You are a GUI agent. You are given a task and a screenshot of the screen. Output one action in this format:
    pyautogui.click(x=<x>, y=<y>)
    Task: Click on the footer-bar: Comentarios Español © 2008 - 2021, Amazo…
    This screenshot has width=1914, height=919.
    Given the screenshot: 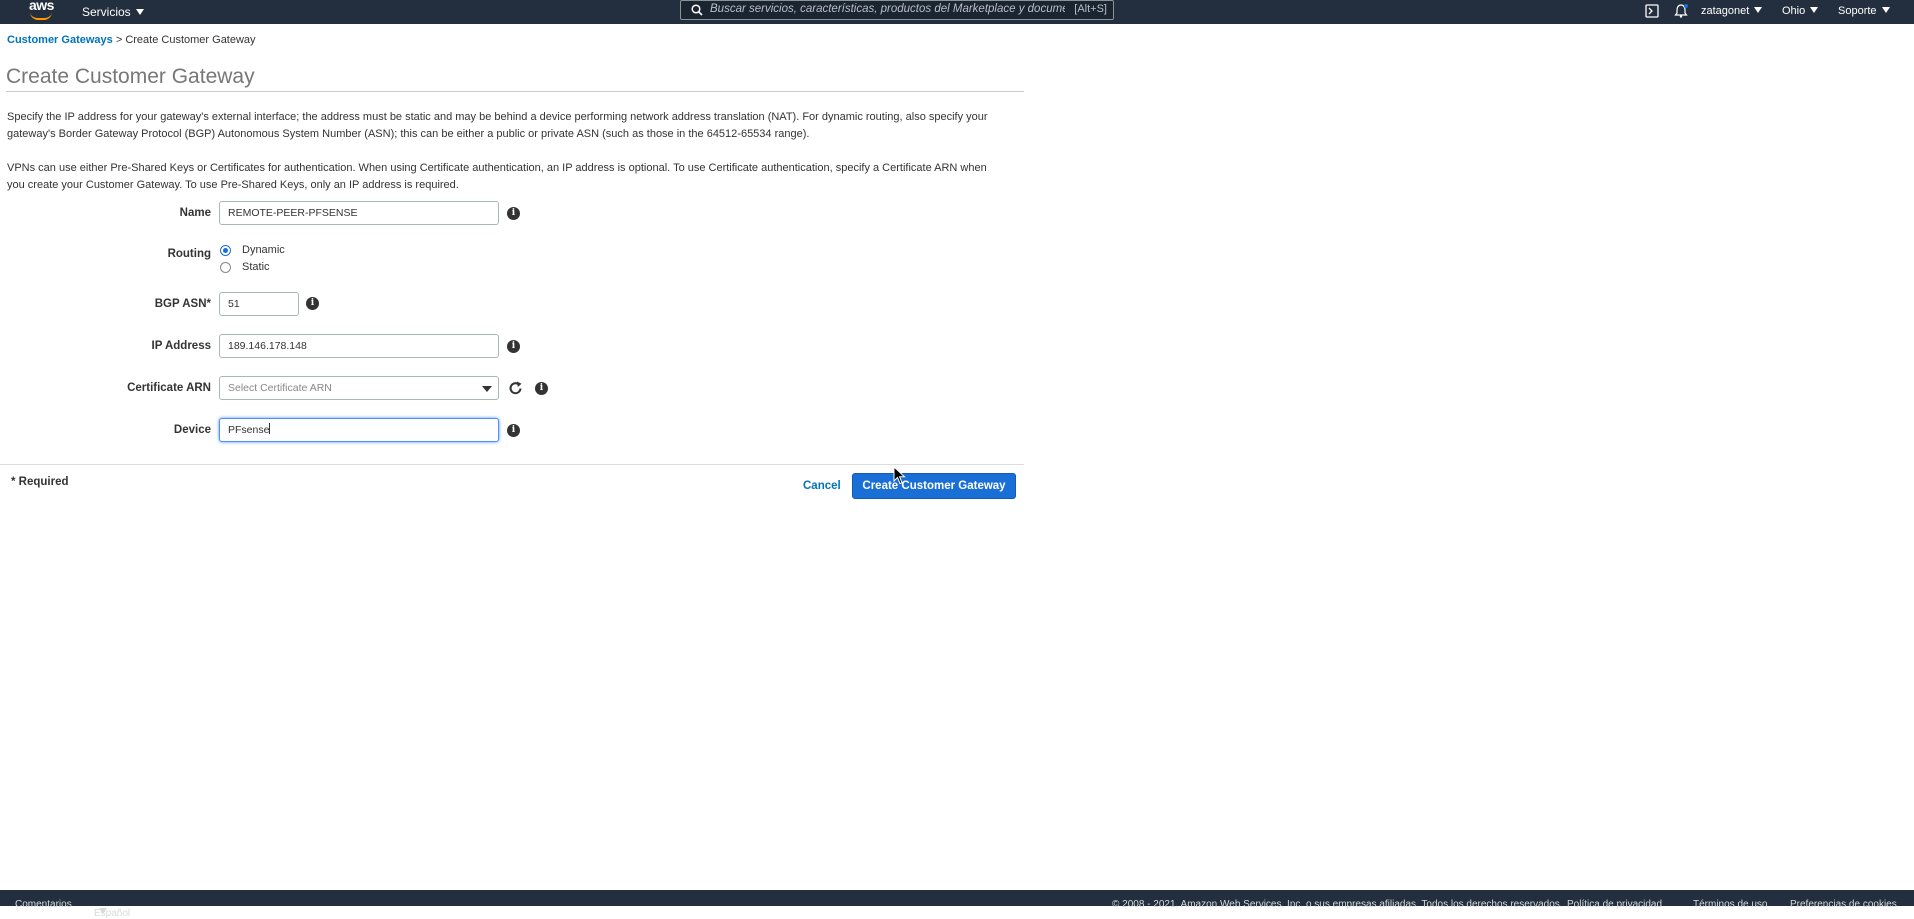 What is the action you would take?
    pyautogui.click(x=957, y=904)
    